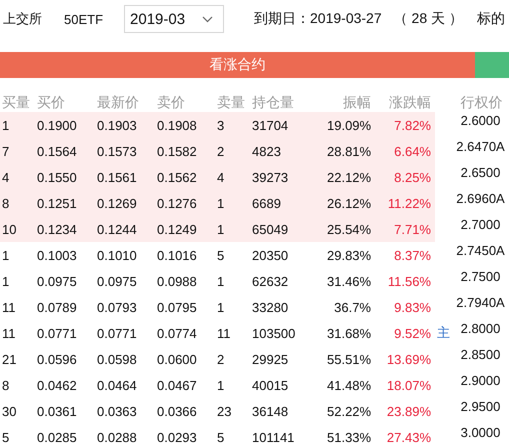 The image size is (509, 448). What do you see at coordinates (177, 255) in the screenshot?
I see `table-cell-text: 0.1016` at bounding box center [177, 255].